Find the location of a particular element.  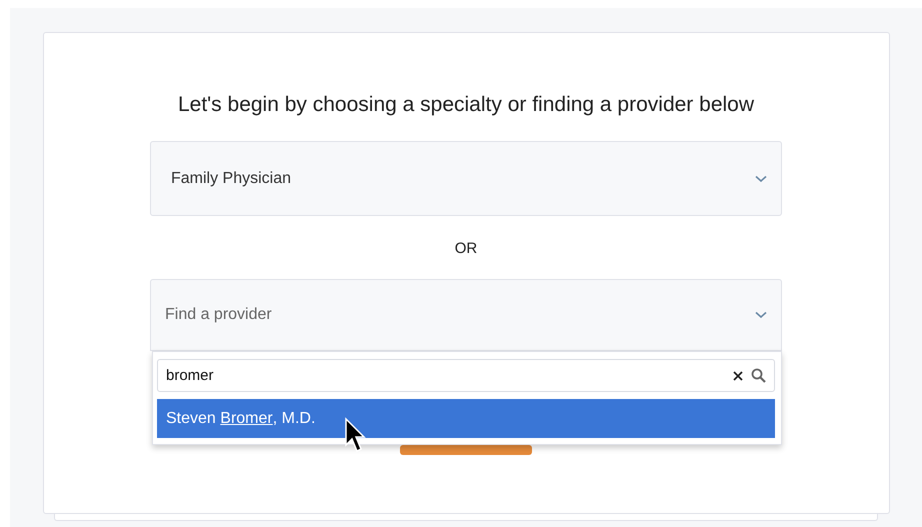

search-field: bromer is located at coordinates (466, 375).